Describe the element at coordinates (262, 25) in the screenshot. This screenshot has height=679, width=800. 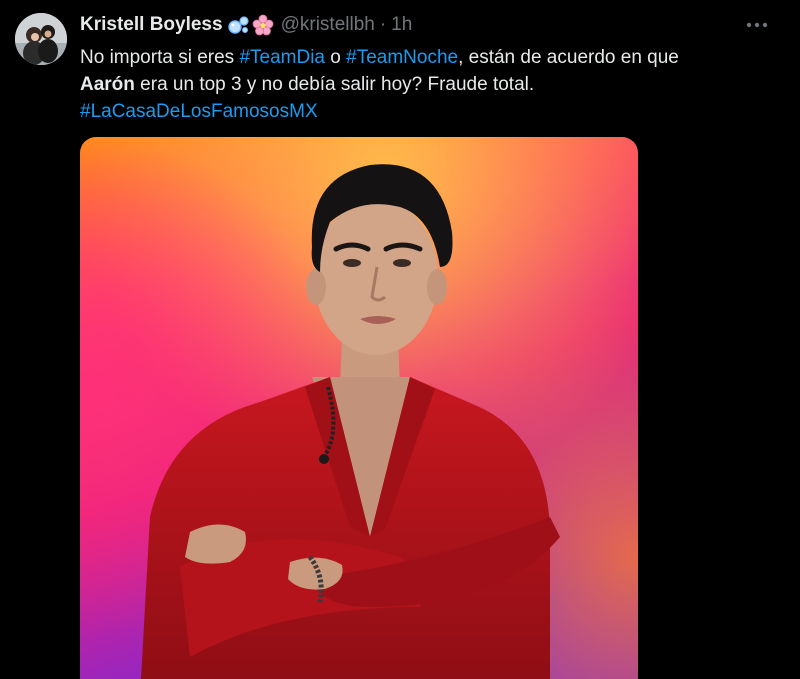
I see `cherry-blossom-emoji-icon` at that location.